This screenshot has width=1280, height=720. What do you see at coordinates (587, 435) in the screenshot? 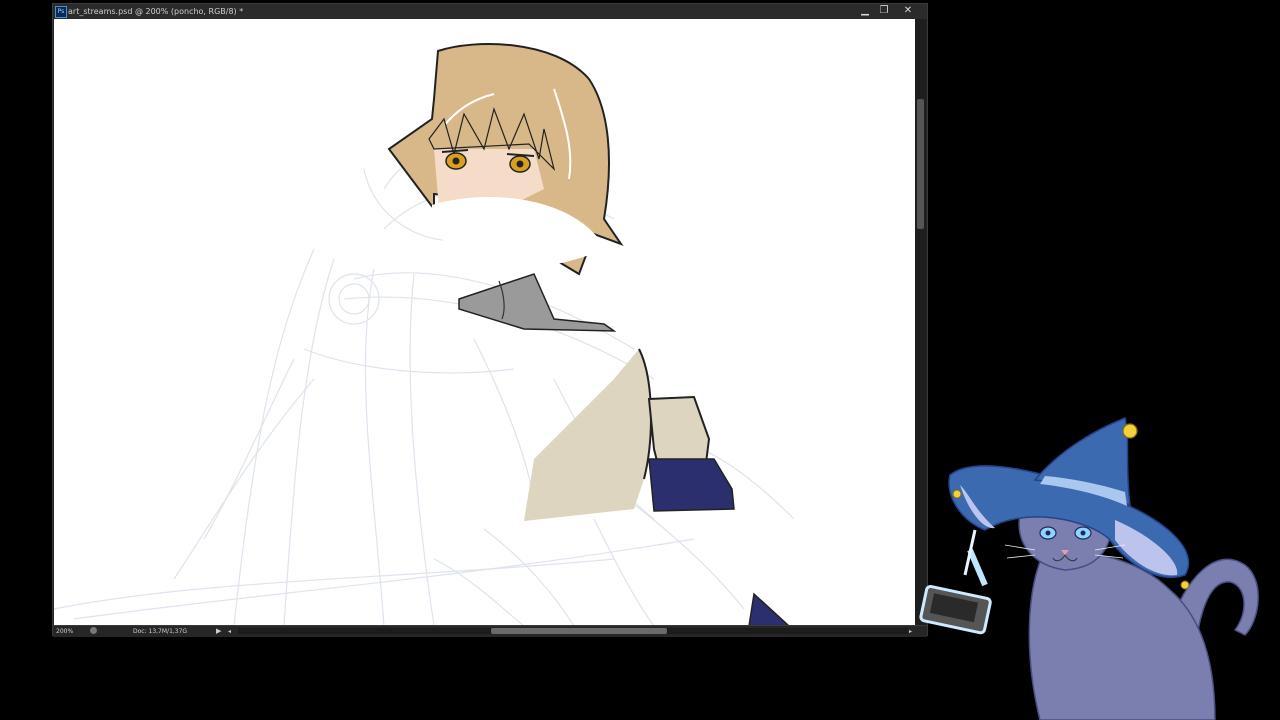
I see `poncho` at bounding box center [587, 435].